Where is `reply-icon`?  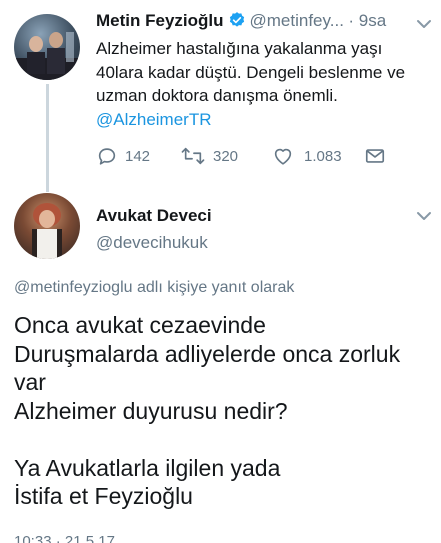
reply-icon is located at coordinates (107, 156).